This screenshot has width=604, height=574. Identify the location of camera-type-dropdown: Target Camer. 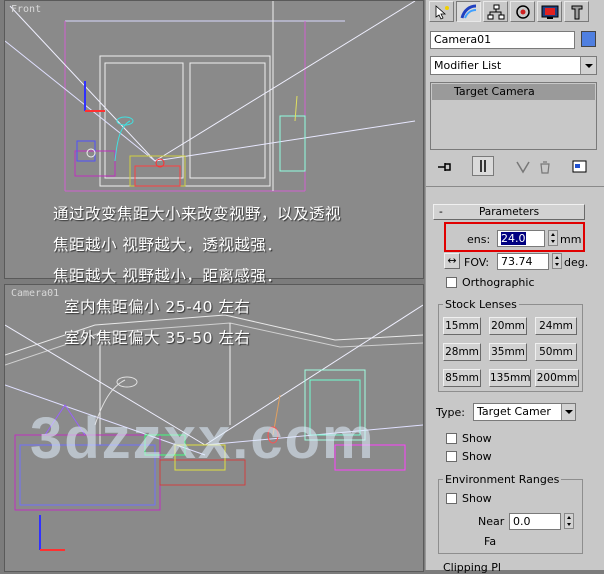
(524, 412).